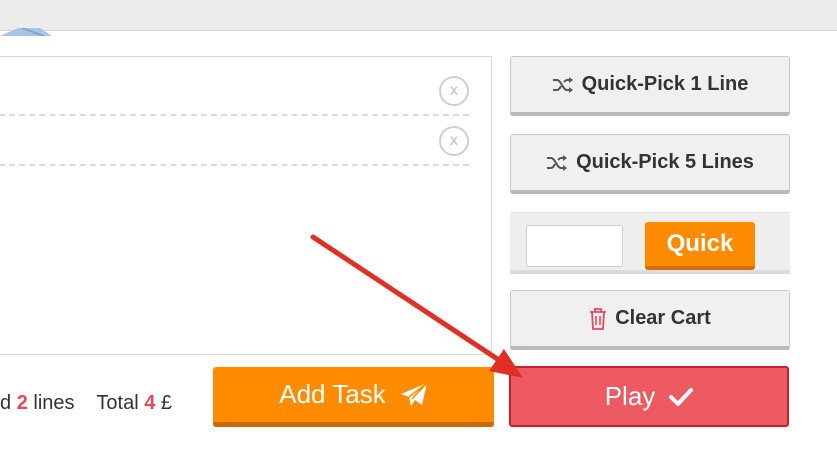 This screenshot has height=449, width=837. I want to click on quick-entry-row: Quick, so click(650, 243).